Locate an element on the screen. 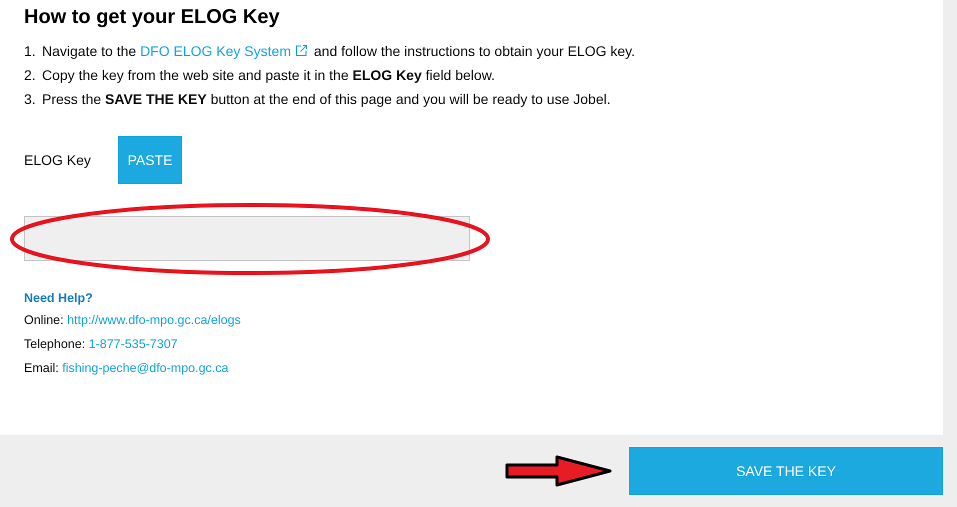 This screenshot has height=507, width=957. key-input-field is located at coordinates (247, 238).